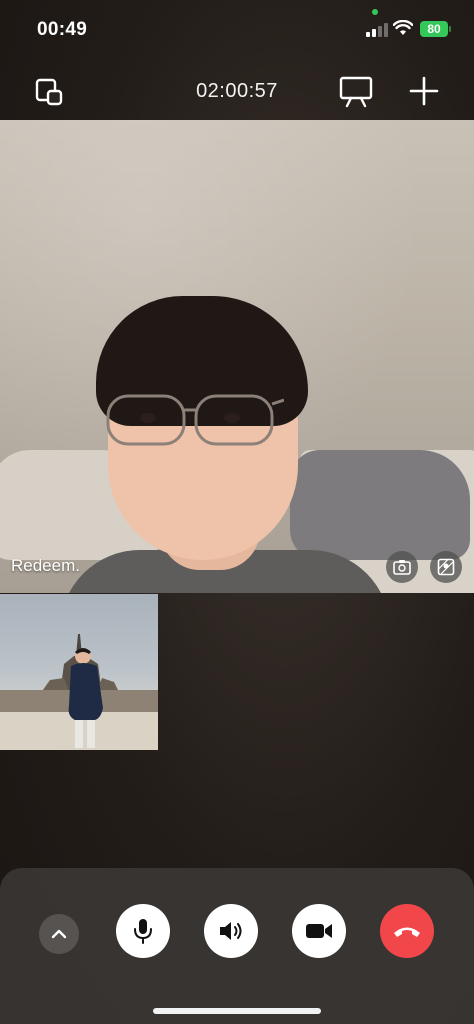 The height and width of the screenshot is (1024, 474). What do you see at coordinates (375, 12) in the screenshot?
I see `camera-in-use-indicator` at bounding box center [375, 12].